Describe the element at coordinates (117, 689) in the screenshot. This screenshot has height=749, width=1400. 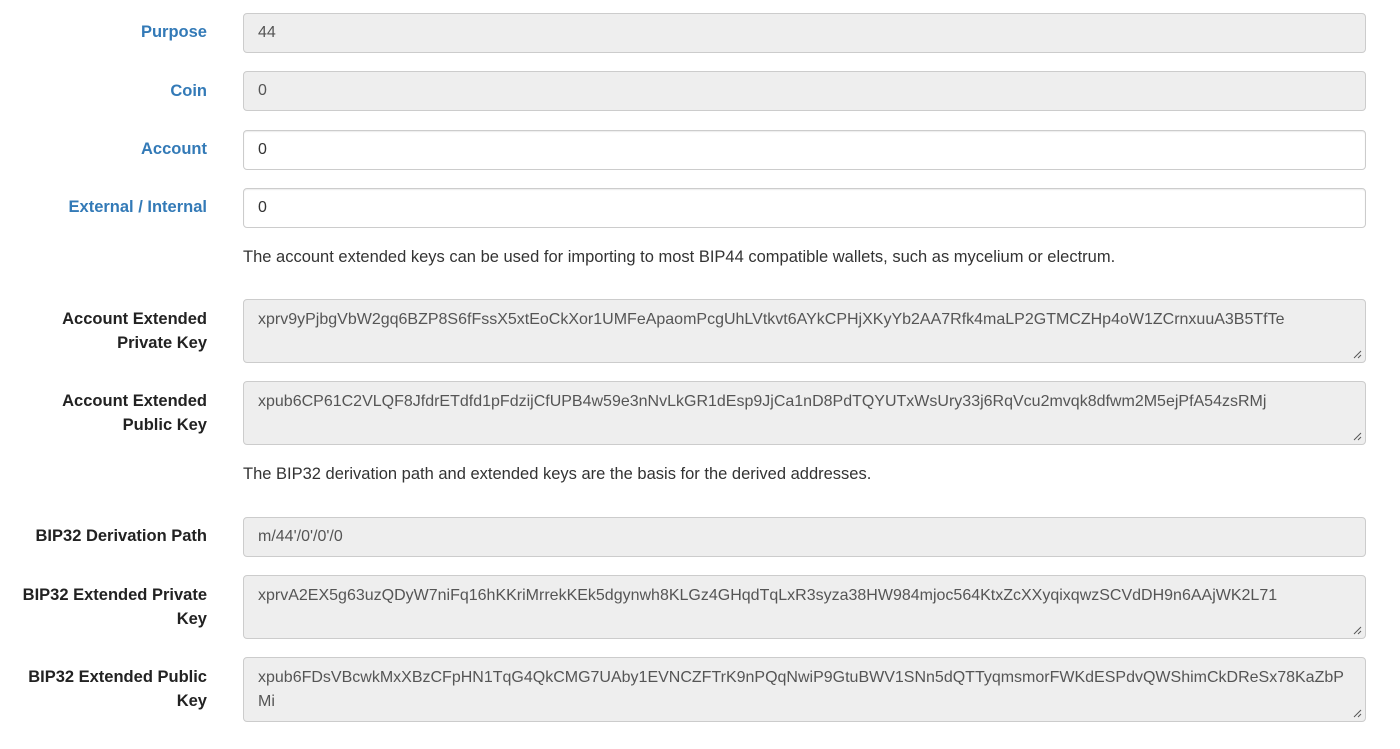
I see `bip32-xpub-label: BIP32 Extended Public Key` at that location.